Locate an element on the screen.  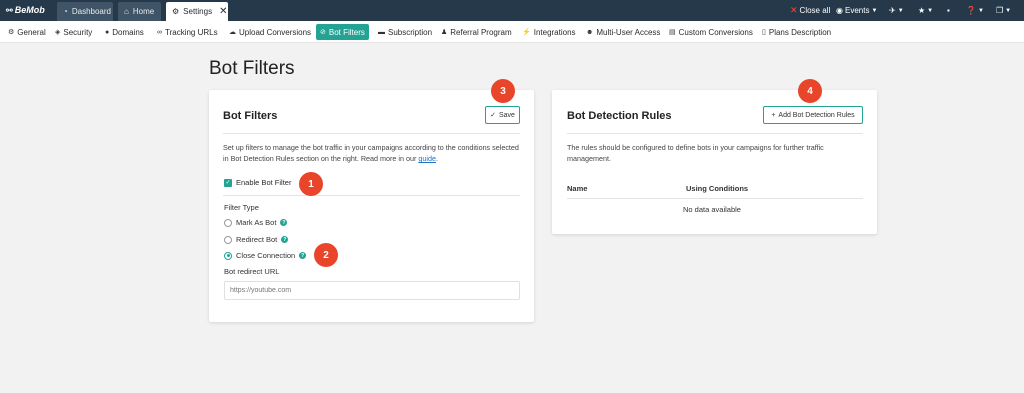
tab-home: ⌂ Home is located at coordinates (139, 11).